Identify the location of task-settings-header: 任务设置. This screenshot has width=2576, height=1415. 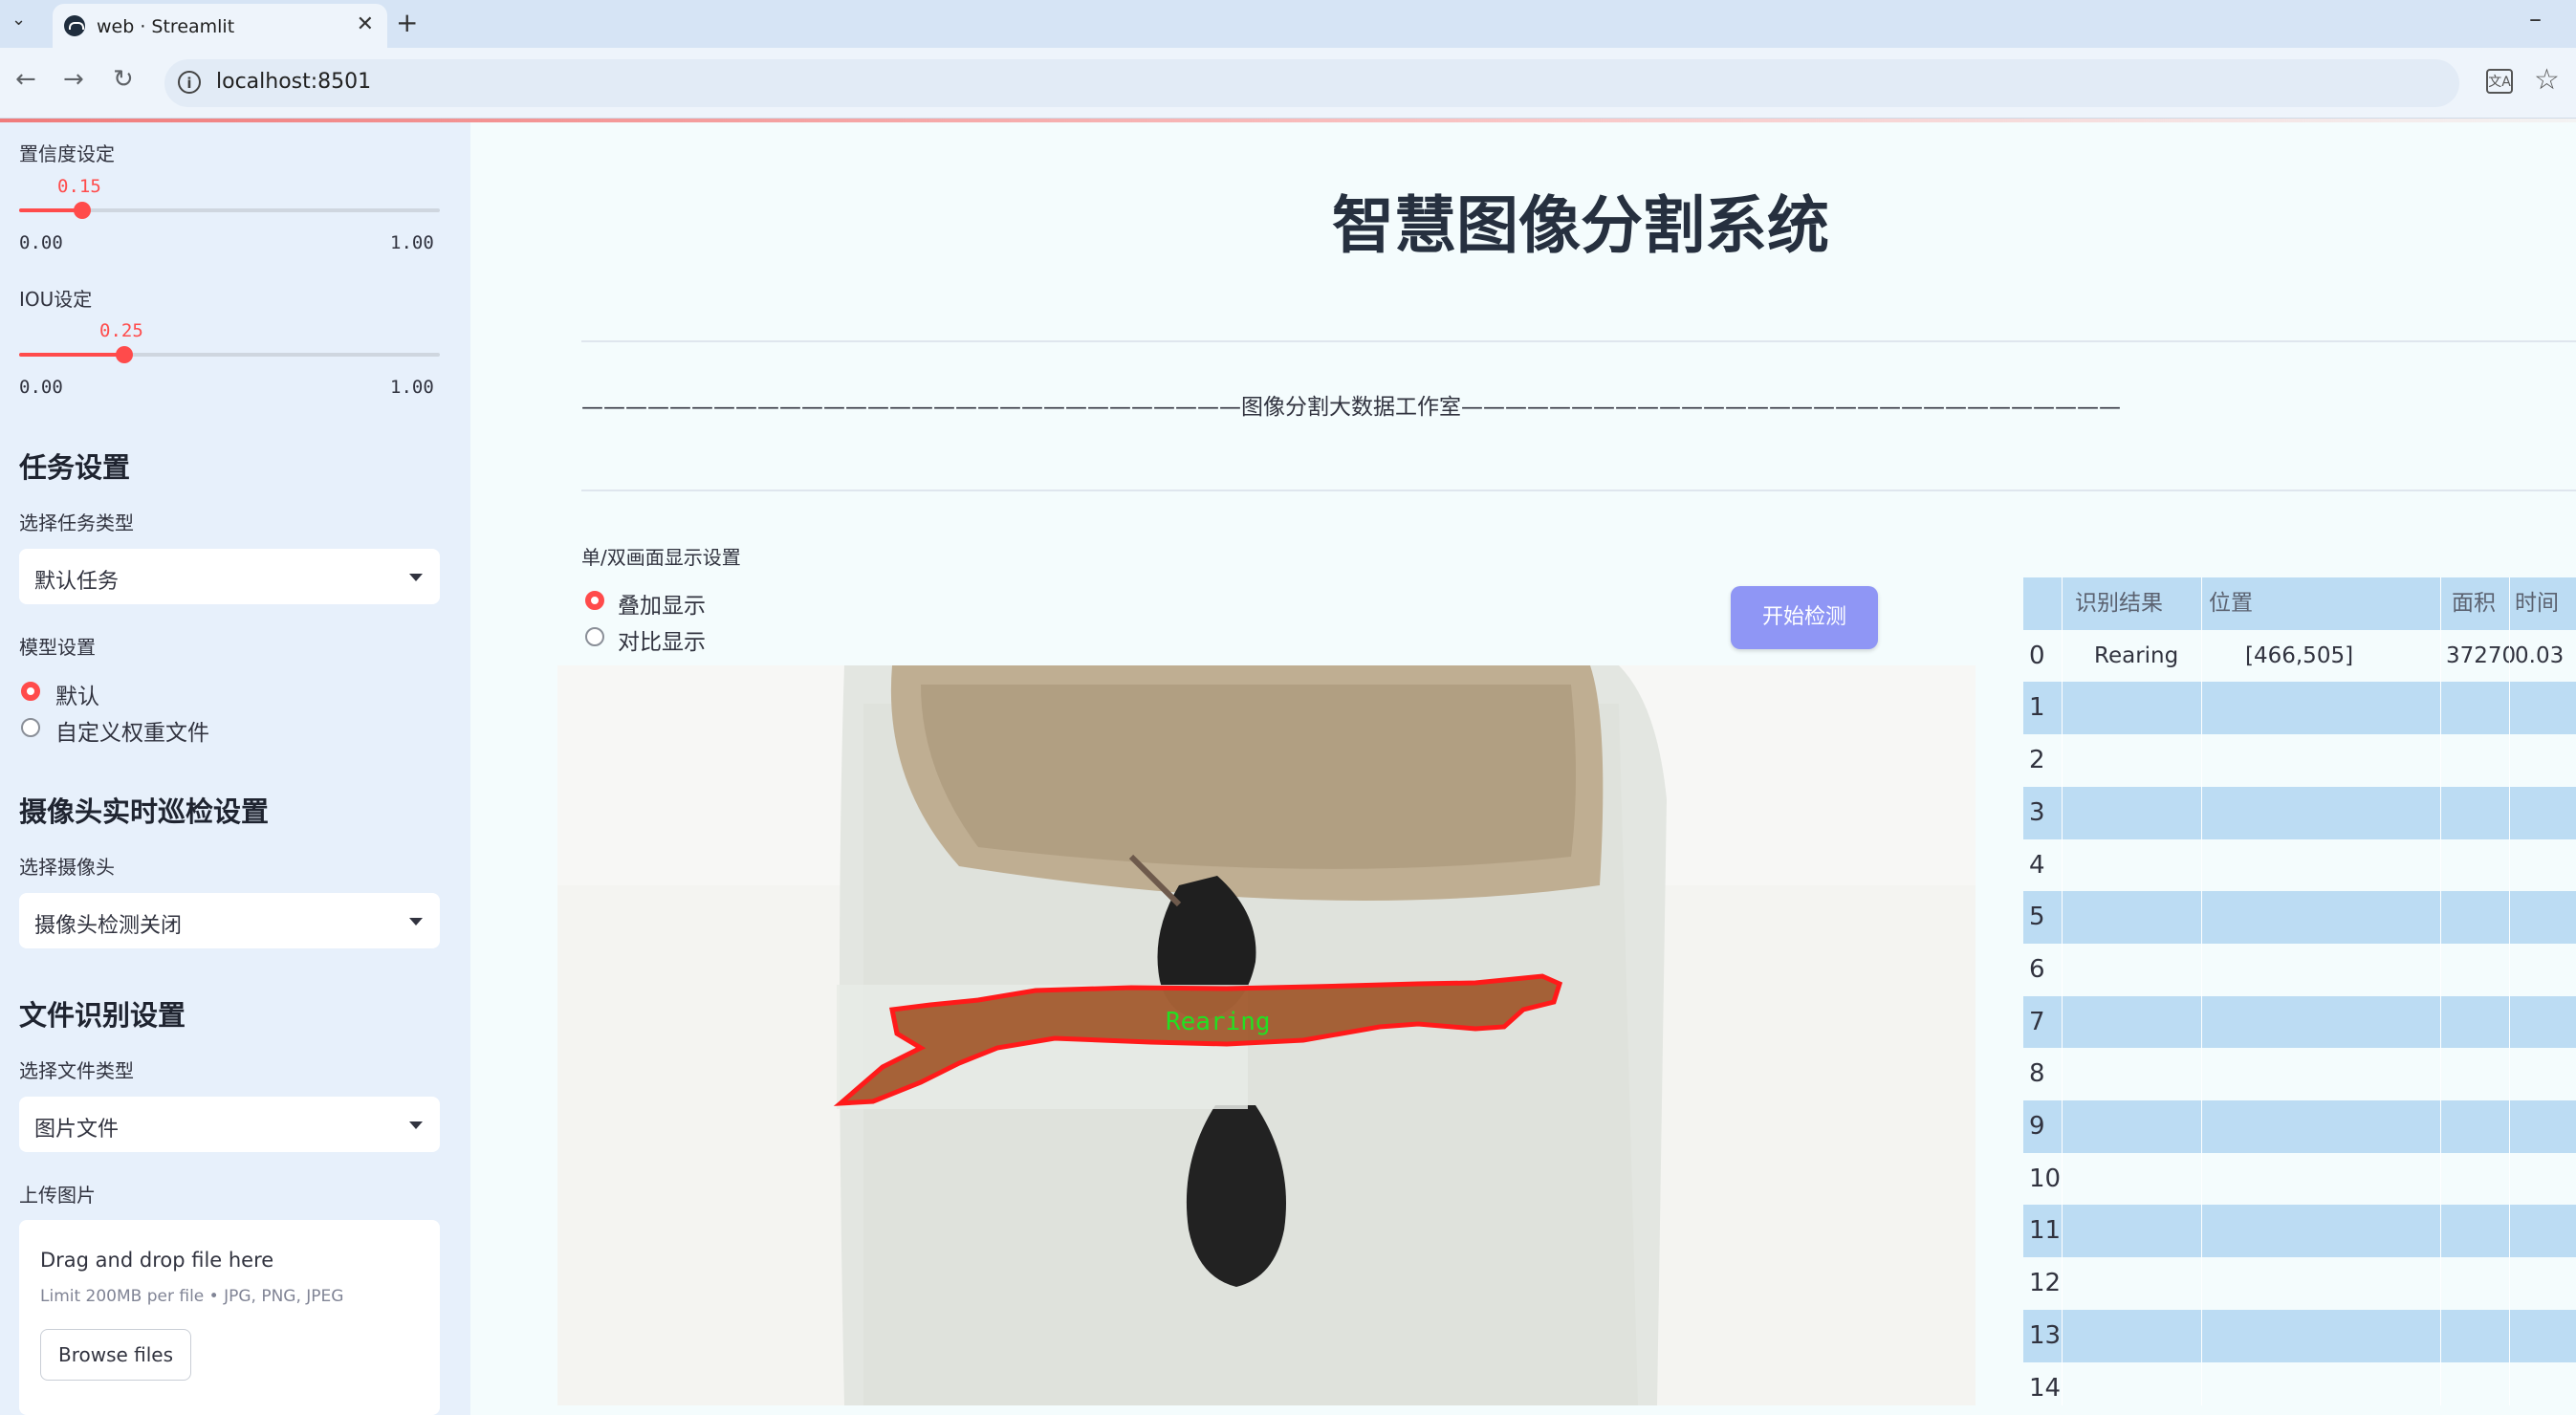
(75, 467).